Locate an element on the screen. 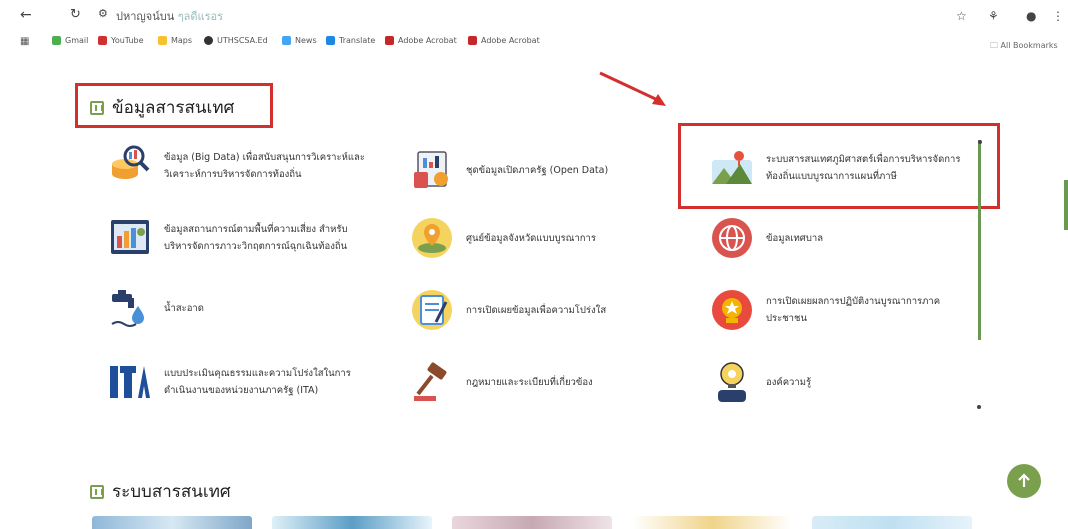  bookmark-maps: Maps is located at coordinates (175, 40).